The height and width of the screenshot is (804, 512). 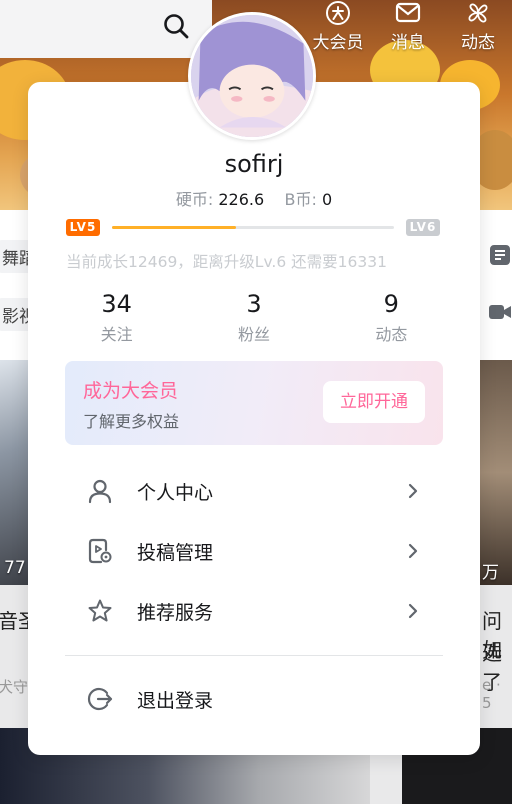 What do you see at coordinates (100, 551) in the screenshot?
I see `upload-manage-icon` at bounding box center [100, 551].